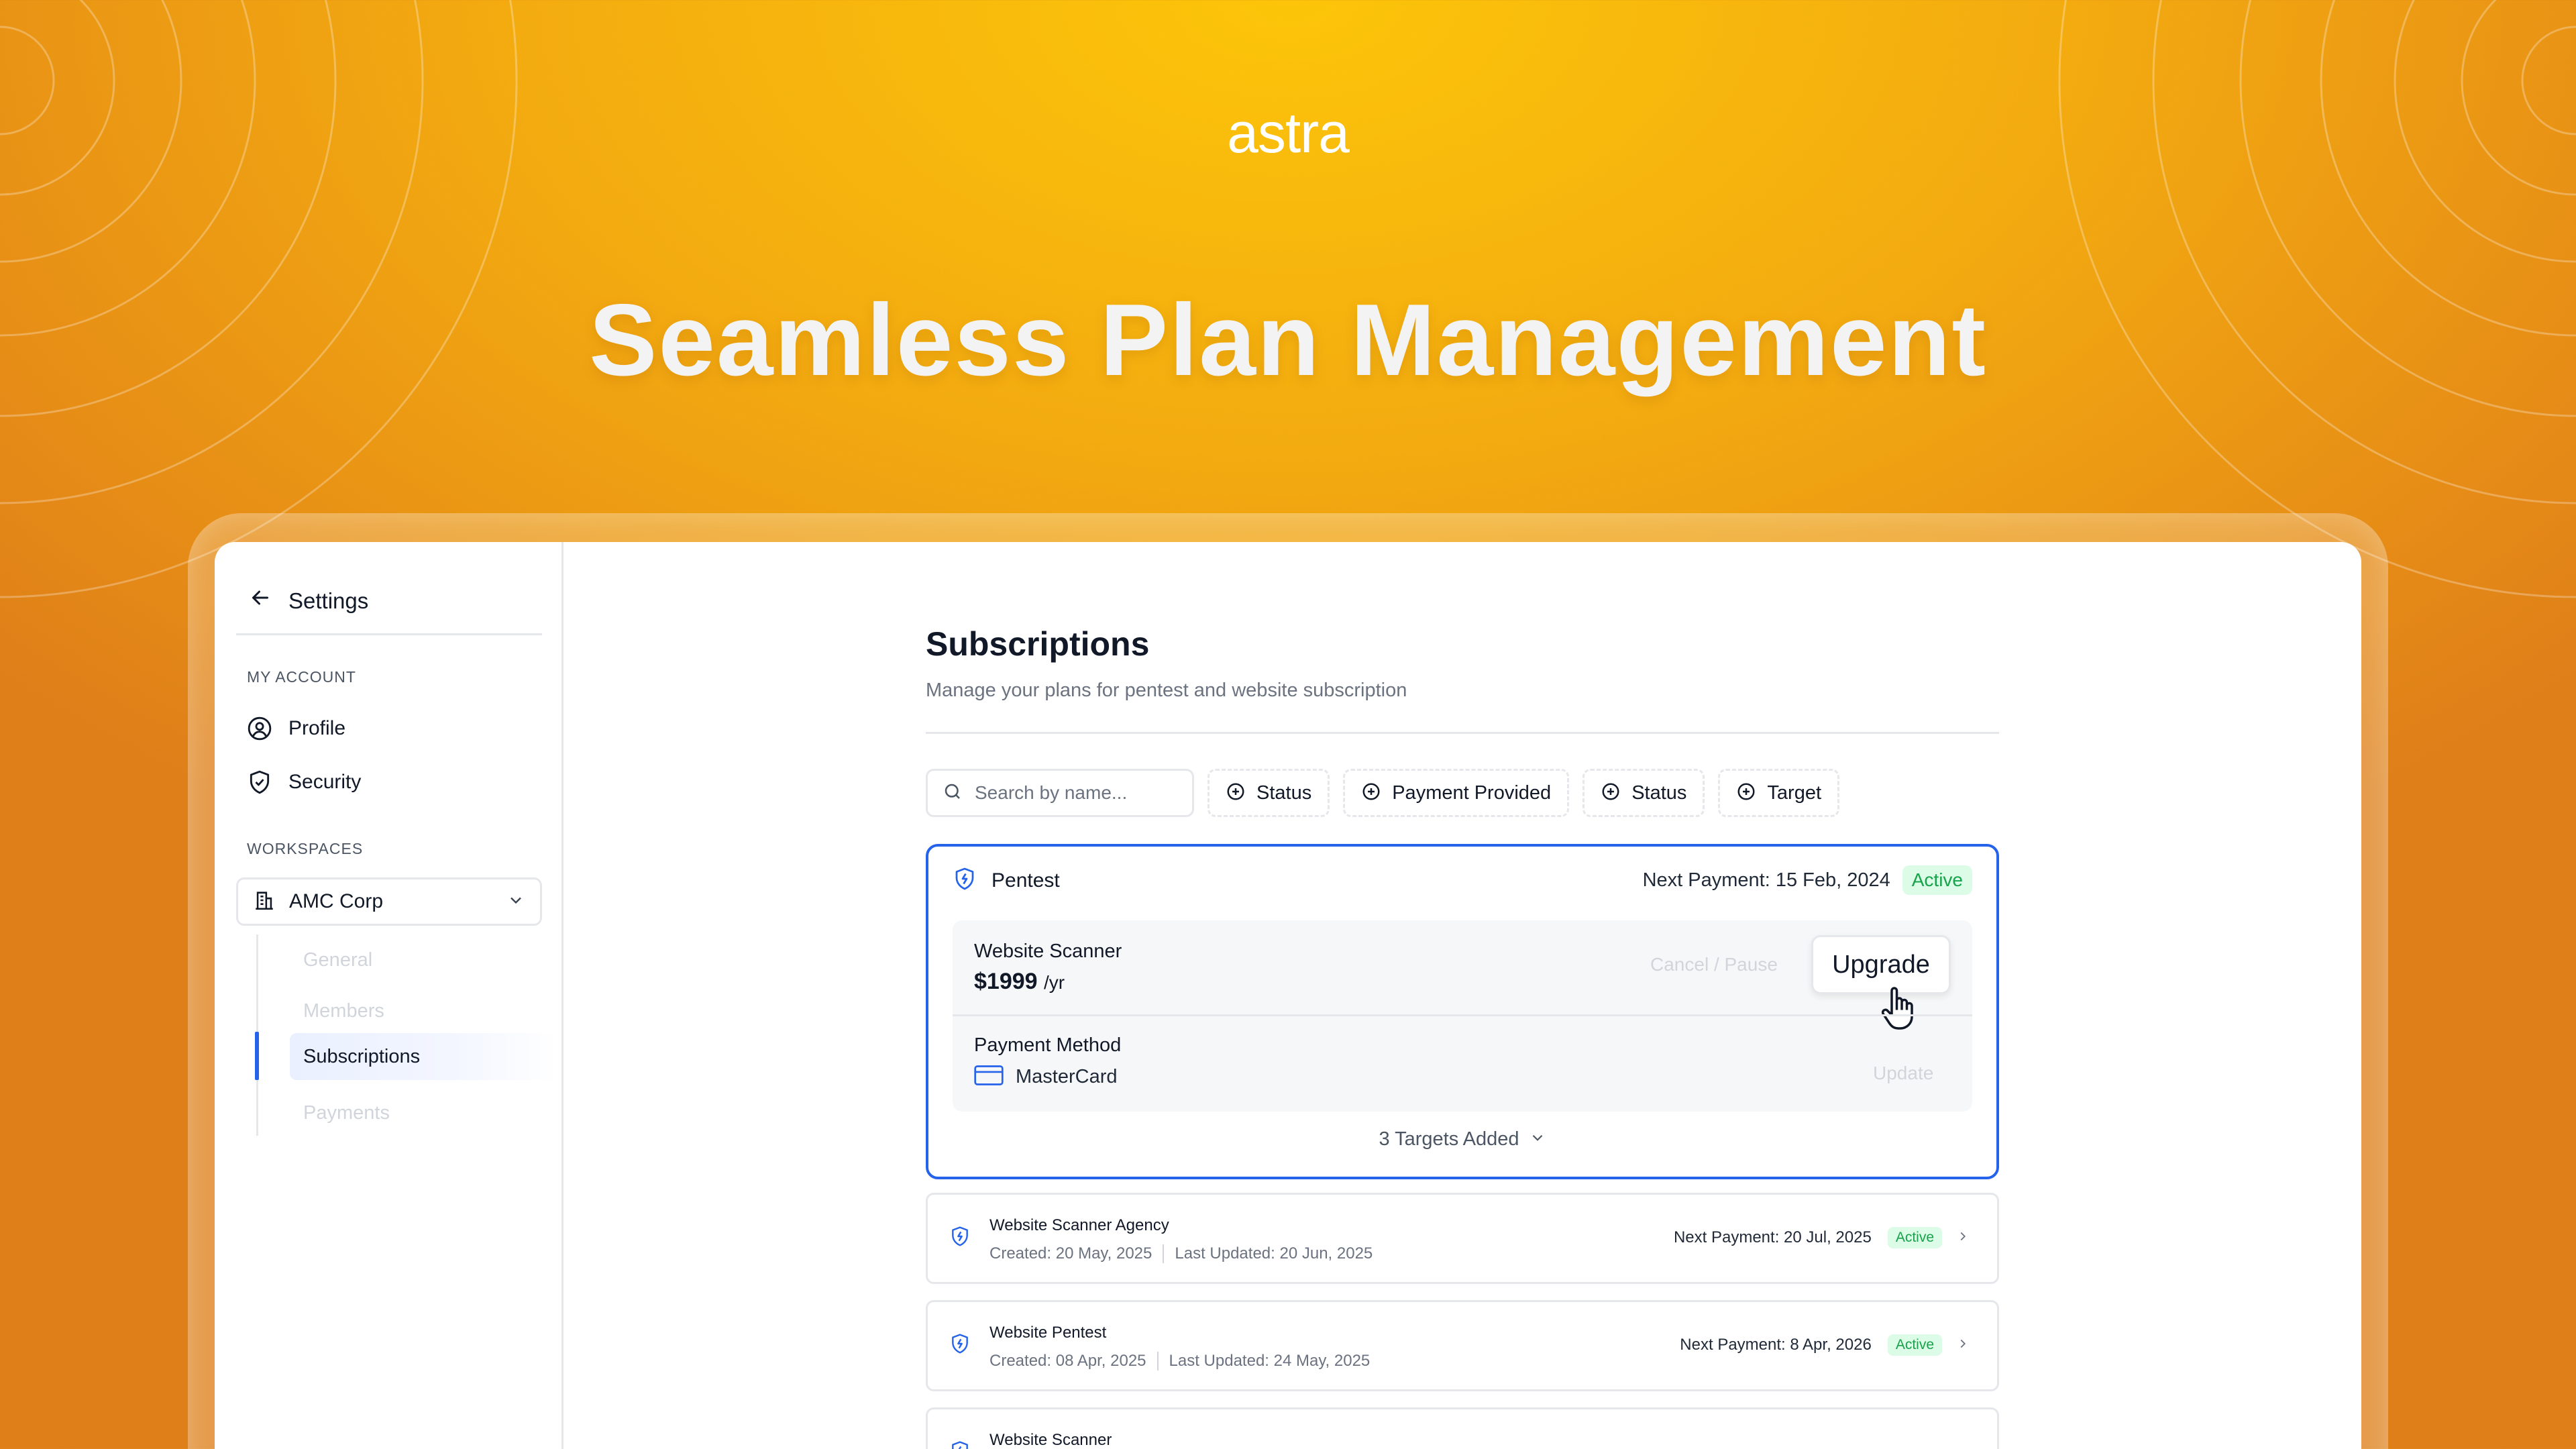 This screenshot has height=1449, width=2576. What do you see at coordinates (1776, 1345) in the screenshot?
I see `next-payment: Next Payment: 8 Apr, 2026` at bounding box center [1776, 1345].